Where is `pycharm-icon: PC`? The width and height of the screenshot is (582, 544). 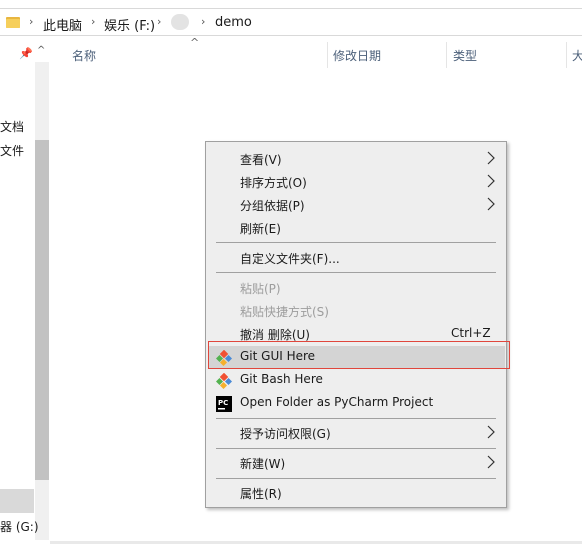
pycharm-icon: PC is located at coordinates (224, 404).